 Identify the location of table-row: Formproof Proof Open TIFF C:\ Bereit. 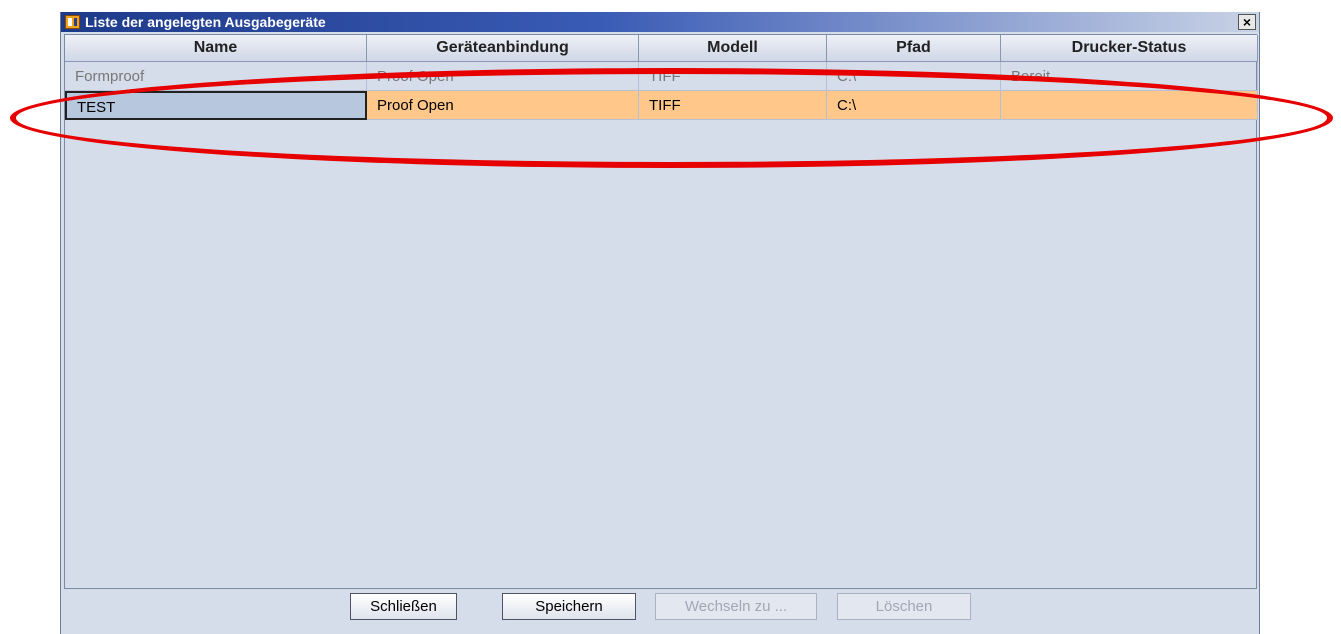
(661, 76).